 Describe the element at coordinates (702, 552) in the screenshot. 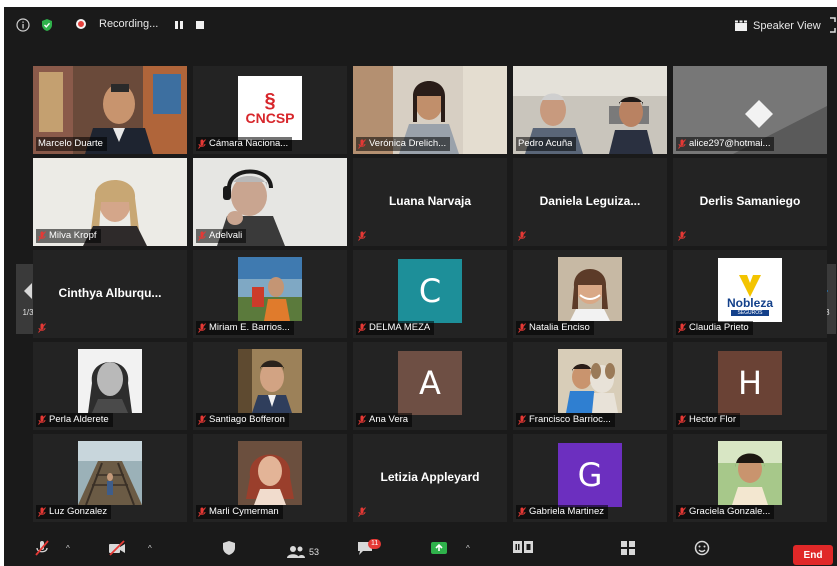

I see `reactions-button` at that location.